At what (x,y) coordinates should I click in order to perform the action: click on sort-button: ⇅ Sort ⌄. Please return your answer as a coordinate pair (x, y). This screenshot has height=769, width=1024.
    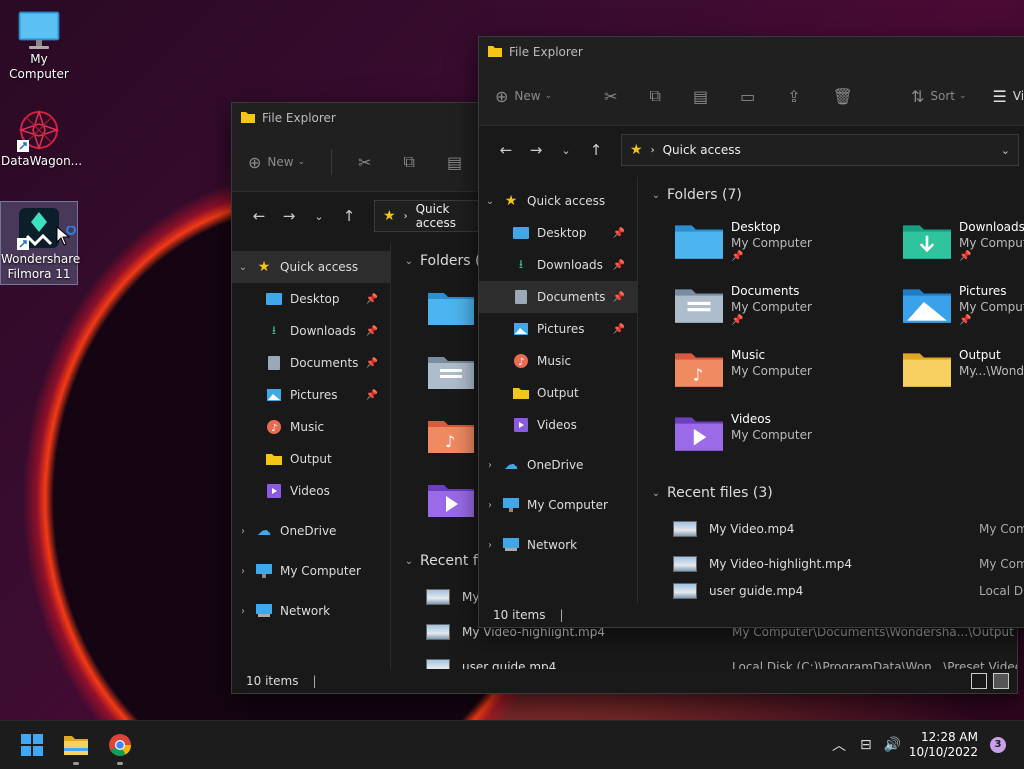
    Looking at the image, I should click on (939, 96).